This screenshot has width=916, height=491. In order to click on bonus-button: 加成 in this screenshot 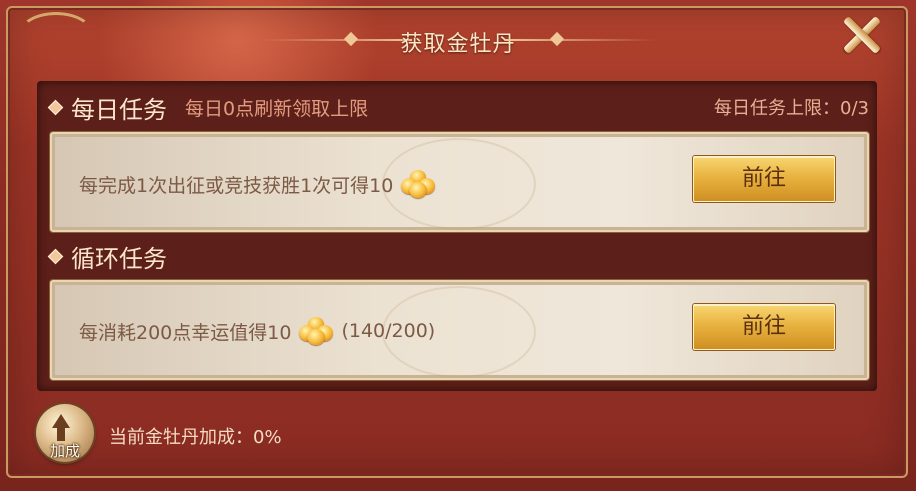, I will do `click(65, 433)`.